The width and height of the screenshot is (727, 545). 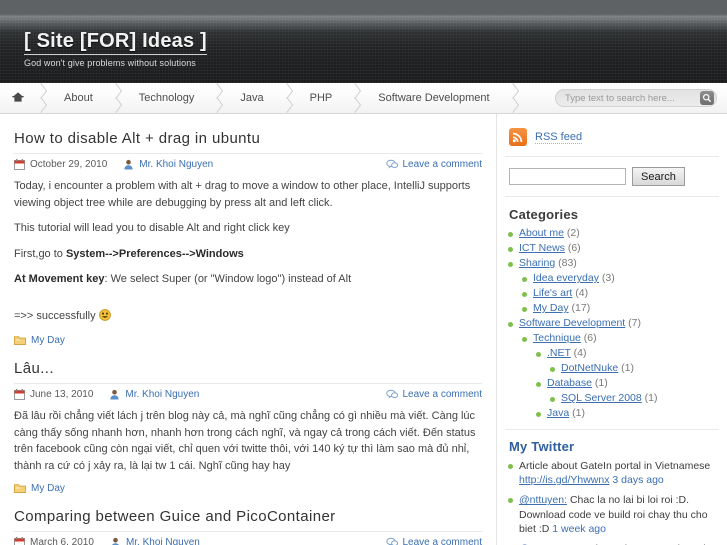 What do you see at coordinates (564, 480) in the screenshot?
I see `tweet-link: http://is.gd/Yhwwnx` at bounding box center [564, 480].